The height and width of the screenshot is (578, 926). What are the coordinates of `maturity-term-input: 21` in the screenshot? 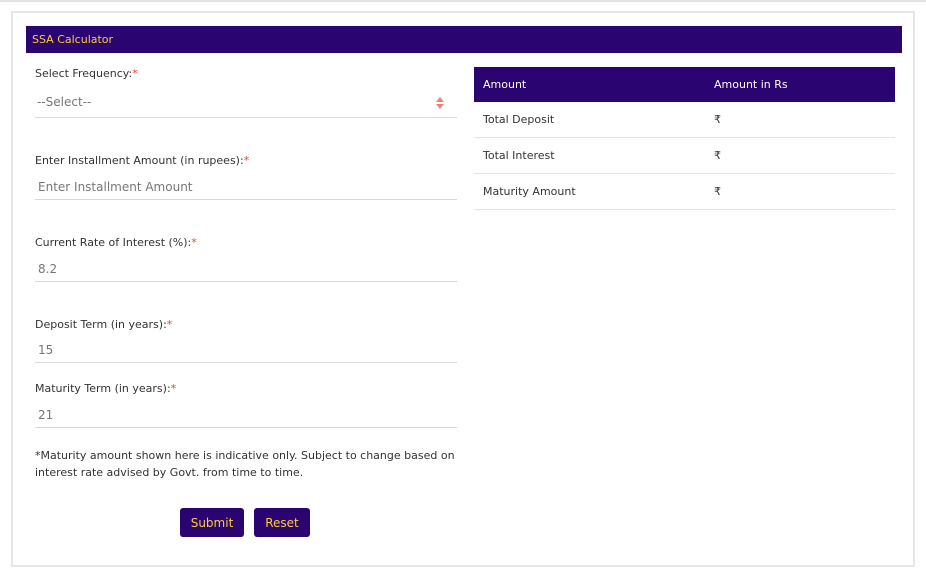 It's located at (45, 415).